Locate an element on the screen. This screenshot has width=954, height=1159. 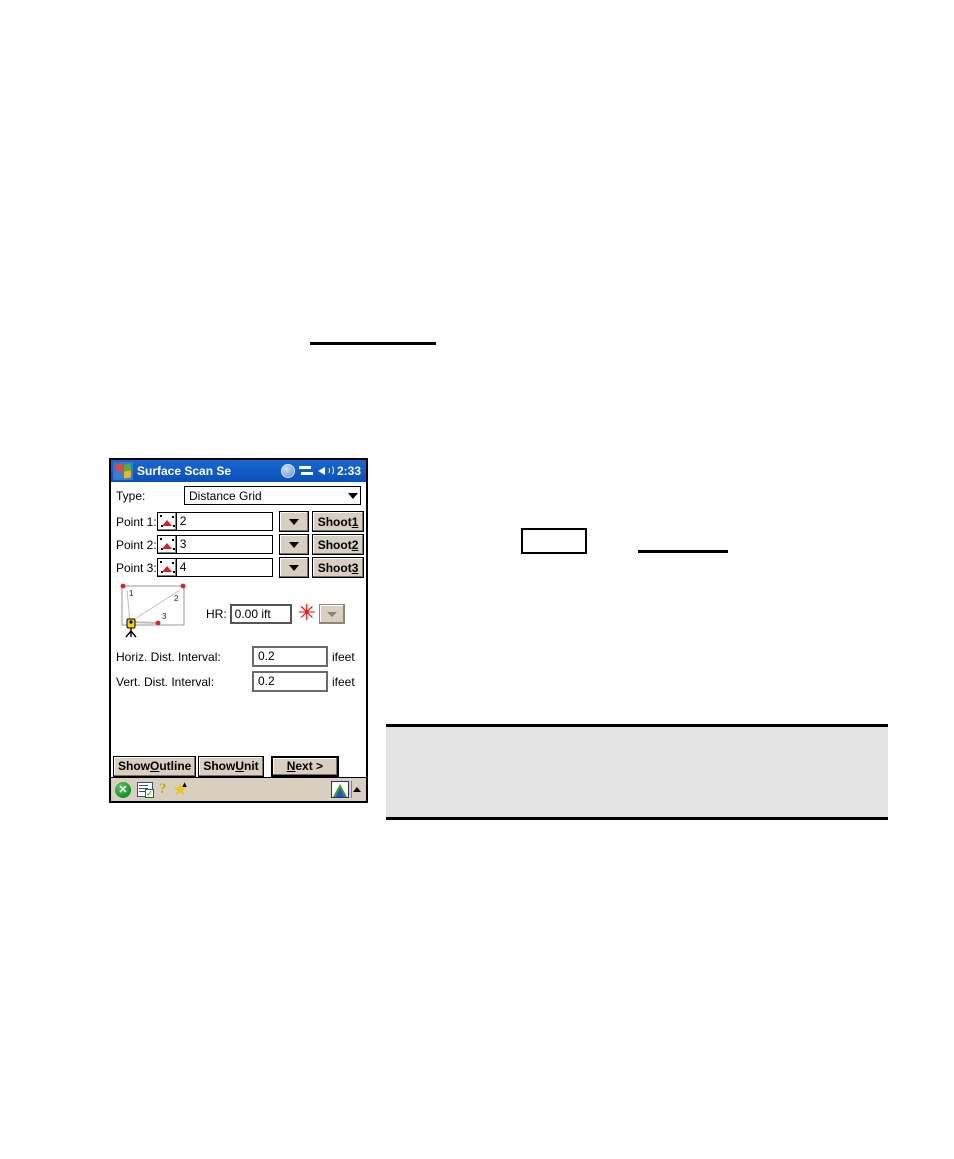
vert-dist-interval-row: Vert. Dist. Interval: 0.2 ifeet is located at coordinates (238, 681).